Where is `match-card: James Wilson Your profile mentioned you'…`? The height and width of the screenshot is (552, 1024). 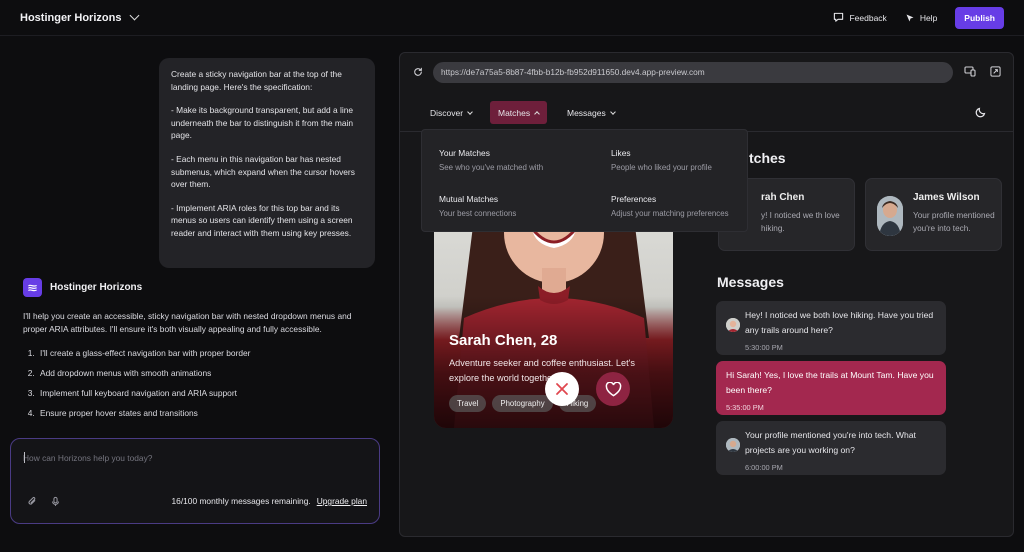
match-card: James Wilson Your profile mentioned you'… is located at coordinates (933, 214).